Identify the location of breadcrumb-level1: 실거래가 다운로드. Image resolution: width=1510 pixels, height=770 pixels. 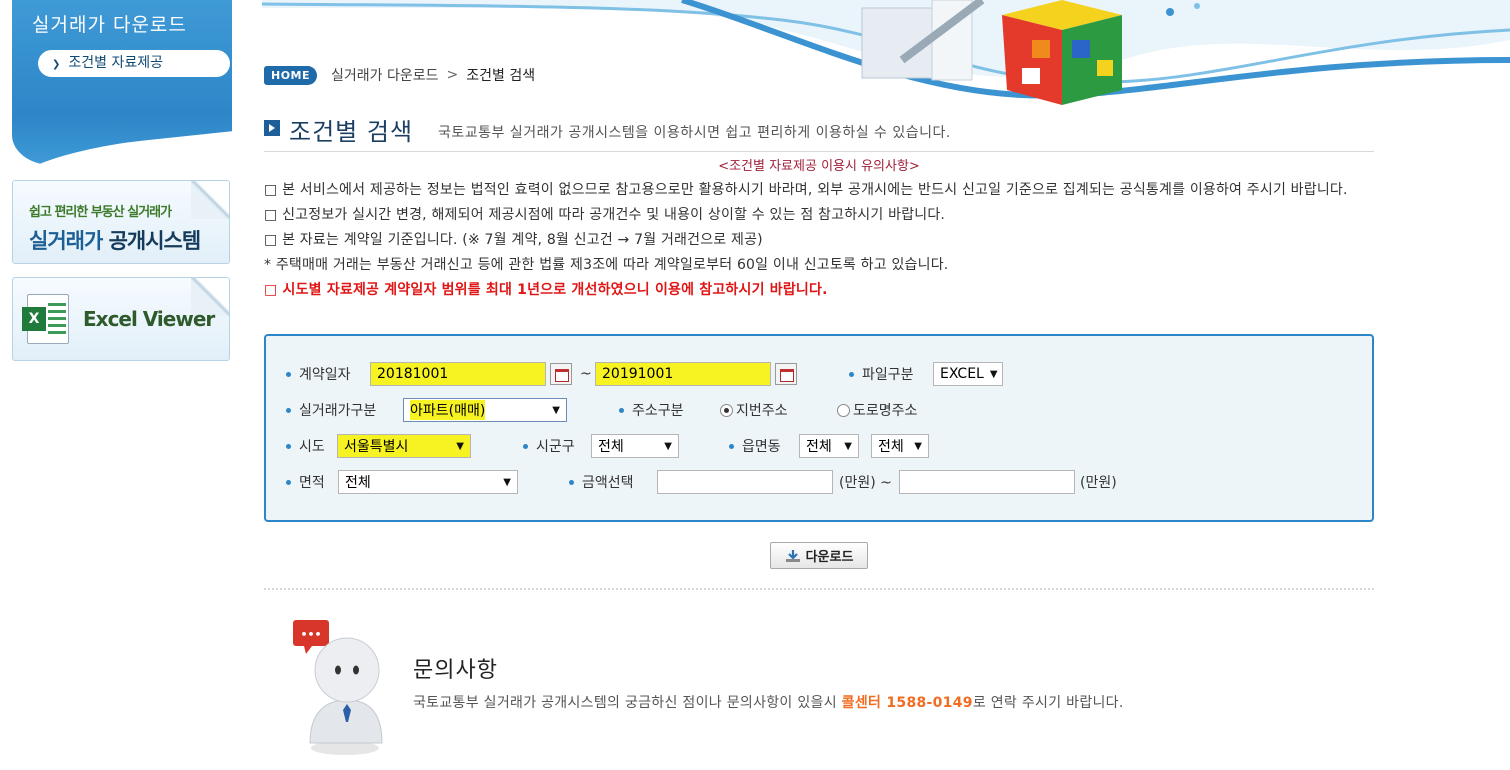
(385, 75).